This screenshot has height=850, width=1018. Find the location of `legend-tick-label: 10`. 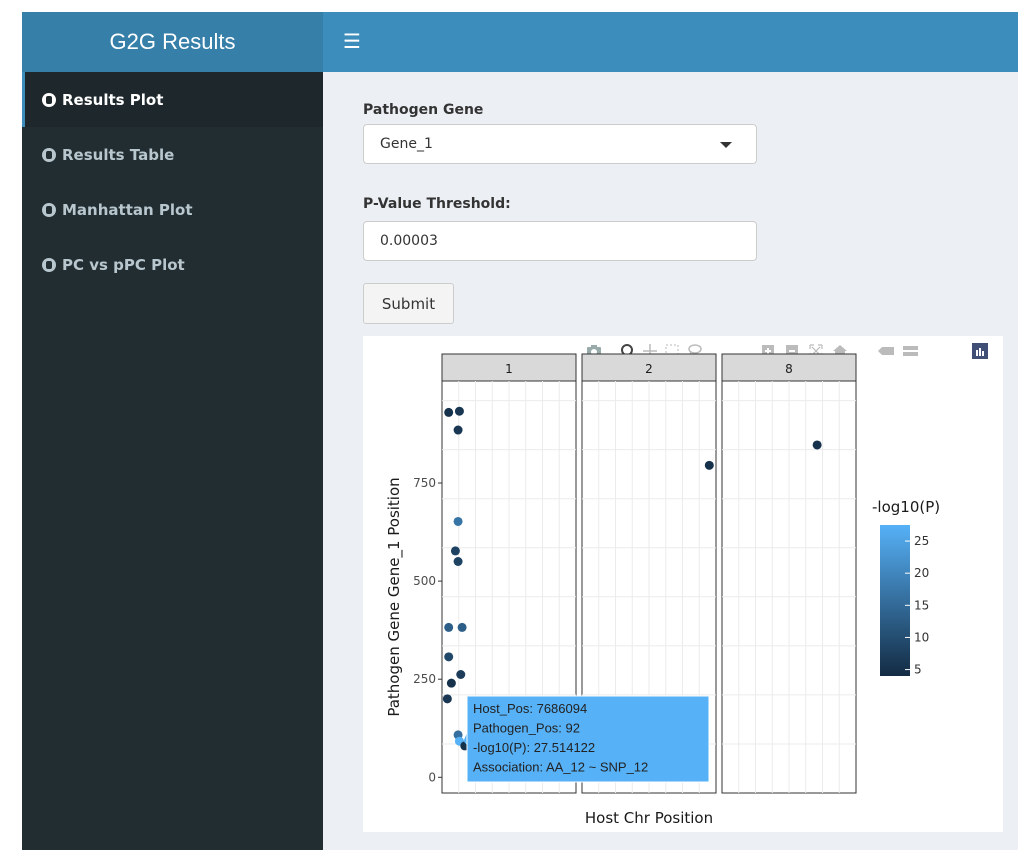

legend-tick-label: 10 is located at coordinates (921, 637).